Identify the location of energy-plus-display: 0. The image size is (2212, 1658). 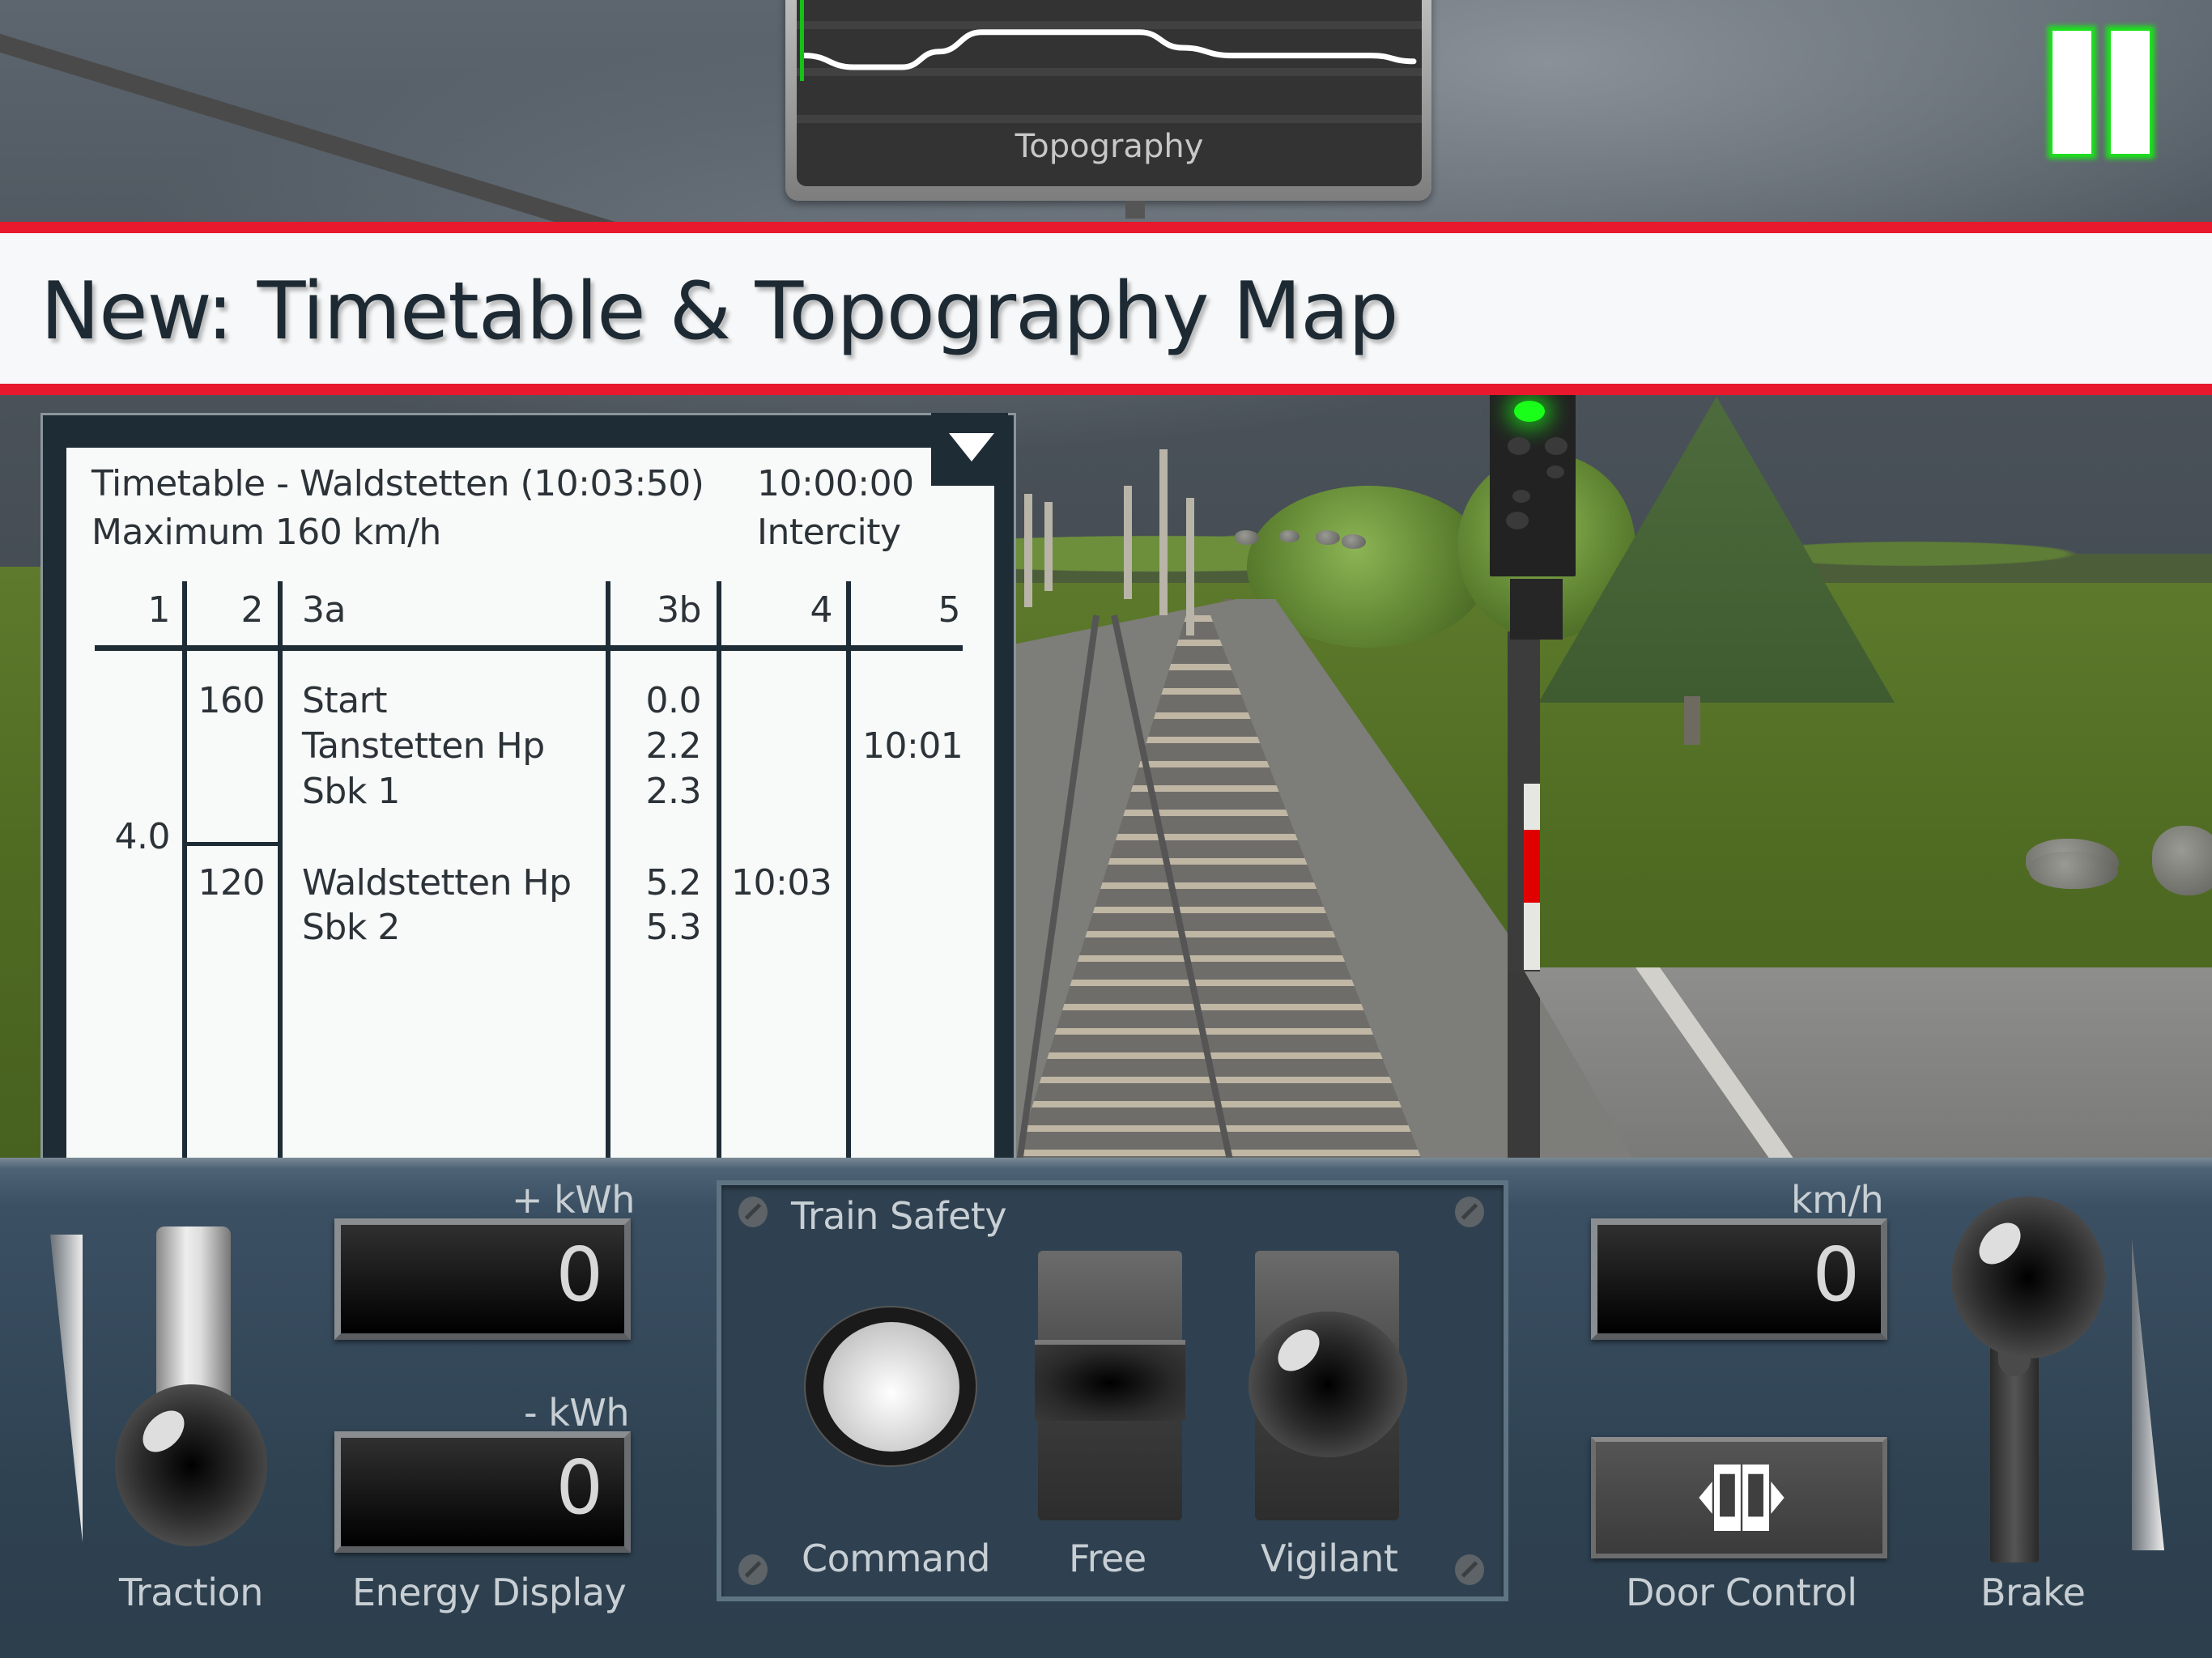
(483, 1279).